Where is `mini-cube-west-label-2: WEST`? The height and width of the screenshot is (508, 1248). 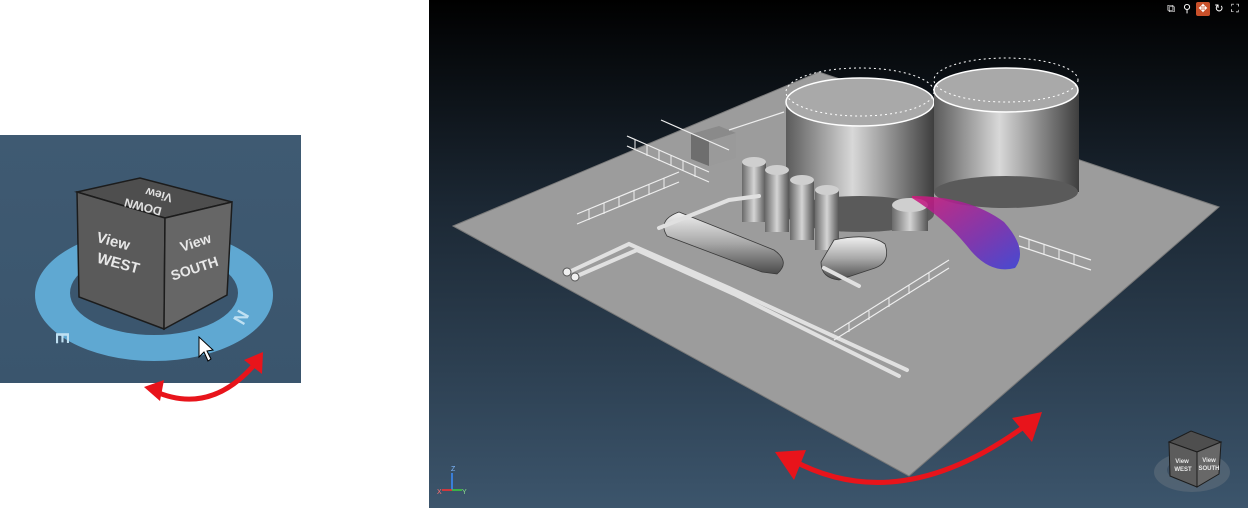 mini-cube-west-label-2: WEST is located at coordinates (1183, 470).